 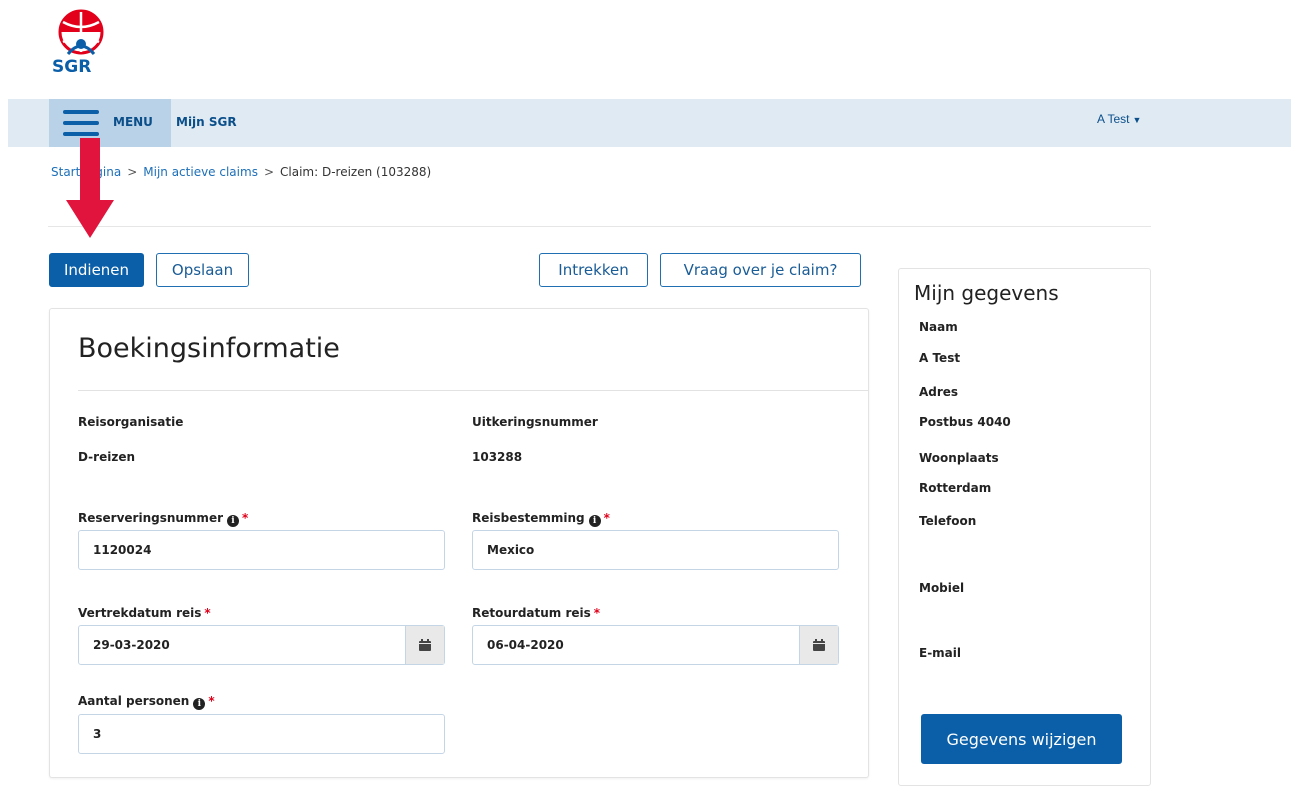 I want to click on edit-profile-button: Gegevens wijzigen, so click(x=1021, y=739).